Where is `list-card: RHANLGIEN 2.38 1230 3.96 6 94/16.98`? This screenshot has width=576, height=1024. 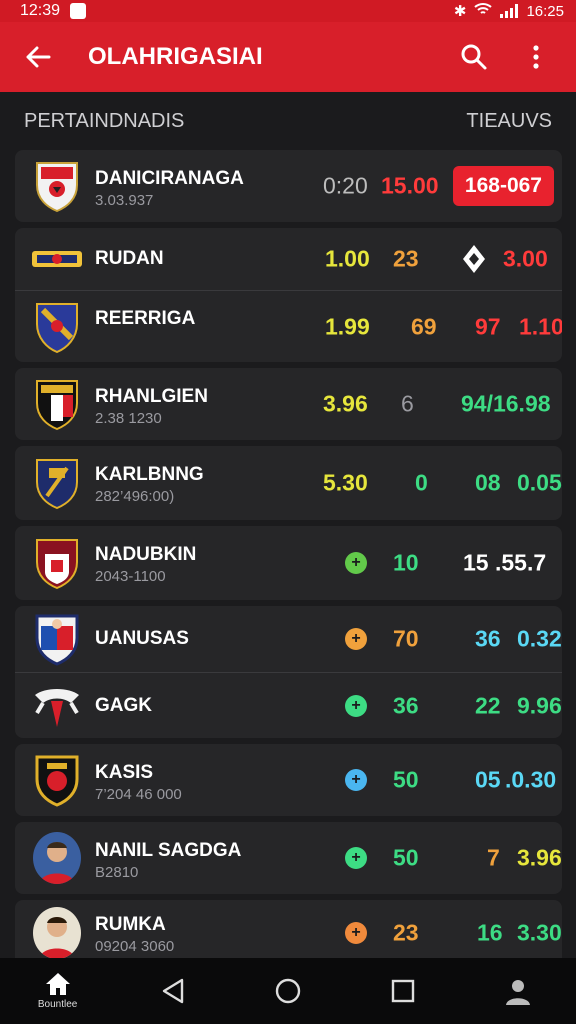
list-card: RHANLGIEN 2.38 1230 3.96 6 94/16.98 is located at coordinates (288, 404).